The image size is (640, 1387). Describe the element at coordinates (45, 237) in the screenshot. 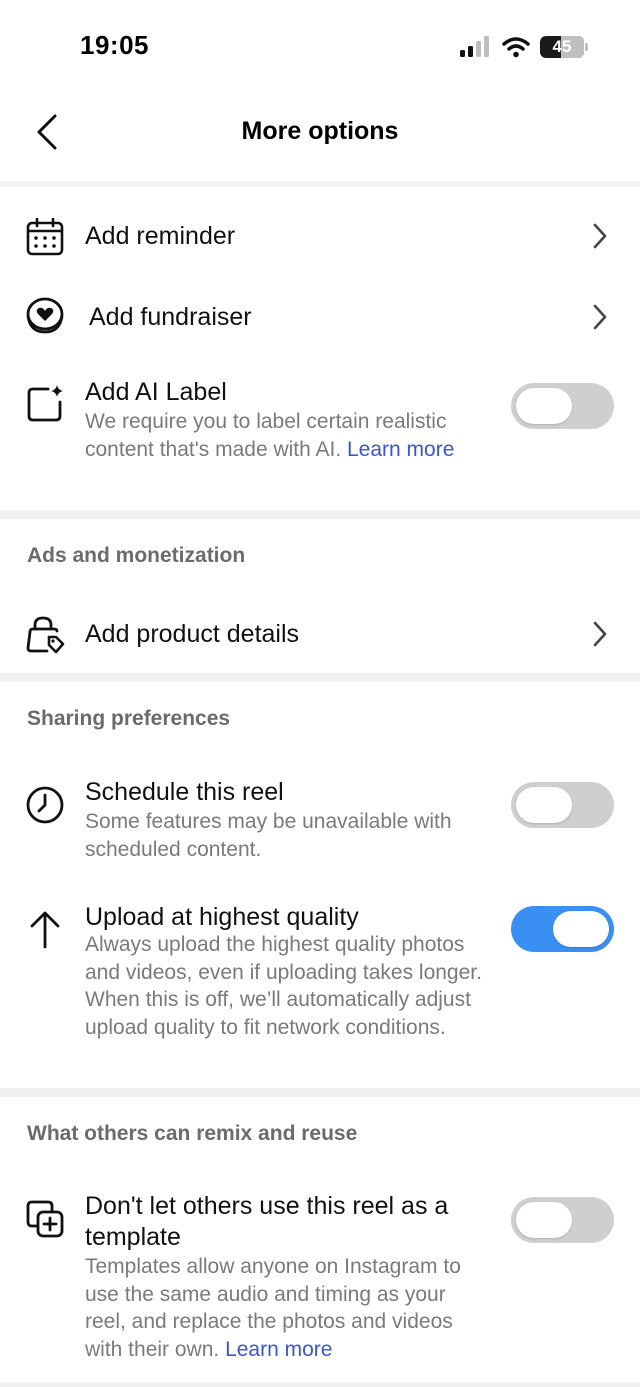

I see `calendar-icon` at that location.